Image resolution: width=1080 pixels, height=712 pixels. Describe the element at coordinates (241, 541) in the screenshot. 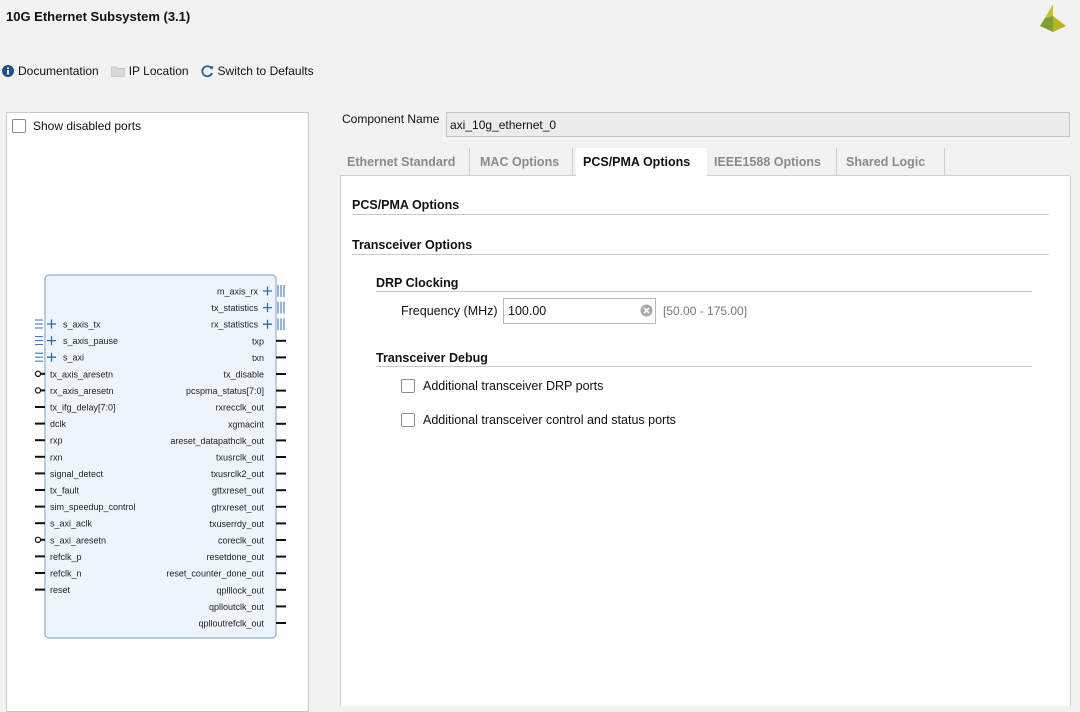

I see `port-label: coreclk_out` at that location.